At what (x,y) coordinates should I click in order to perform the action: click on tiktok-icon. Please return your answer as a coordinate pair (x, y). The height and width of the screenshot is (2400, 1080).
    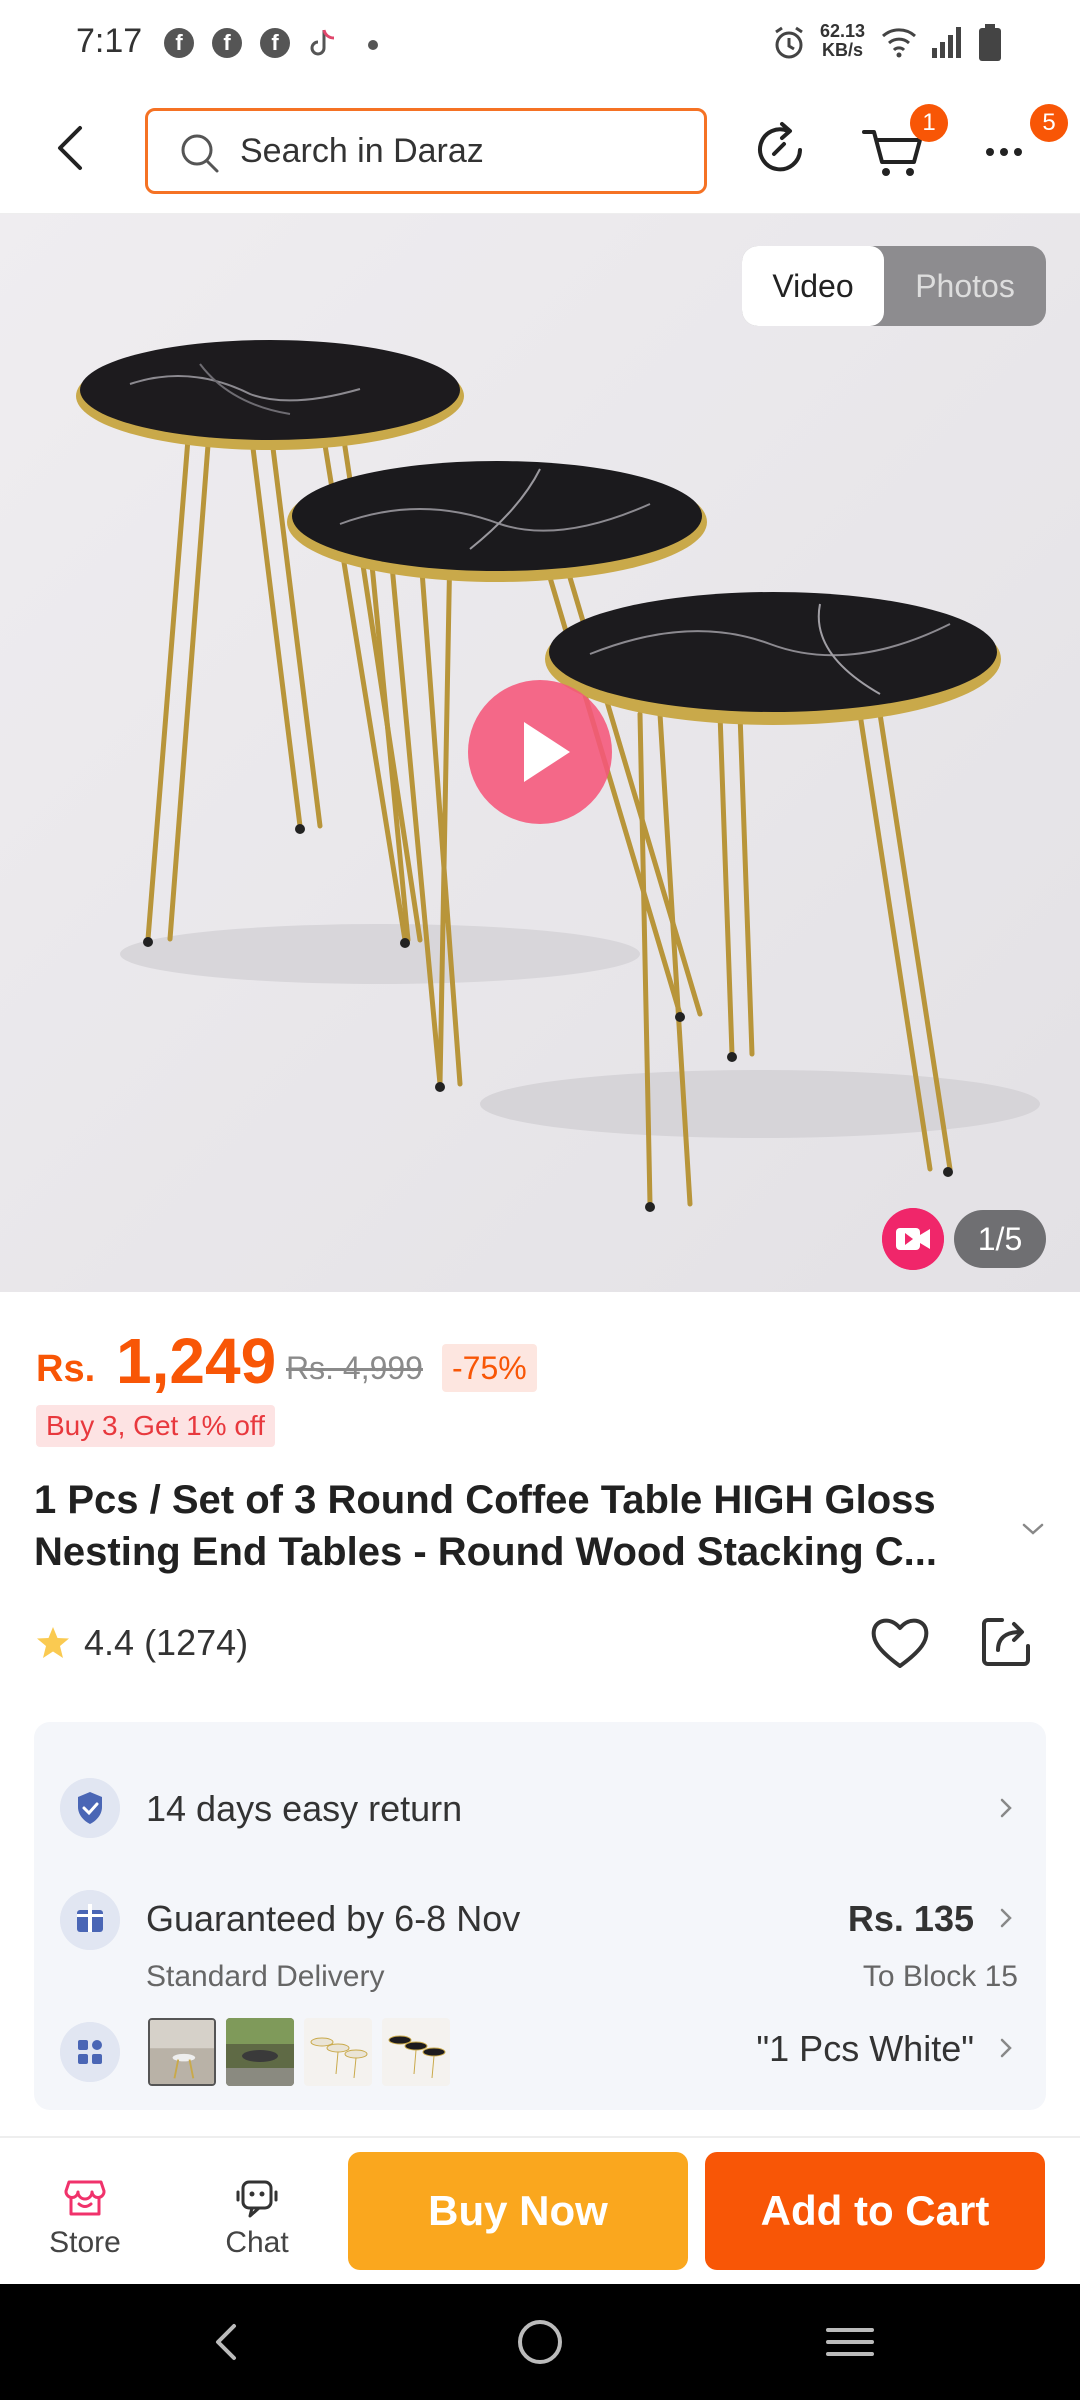
    Looking at the image, I should click on (322, 42).